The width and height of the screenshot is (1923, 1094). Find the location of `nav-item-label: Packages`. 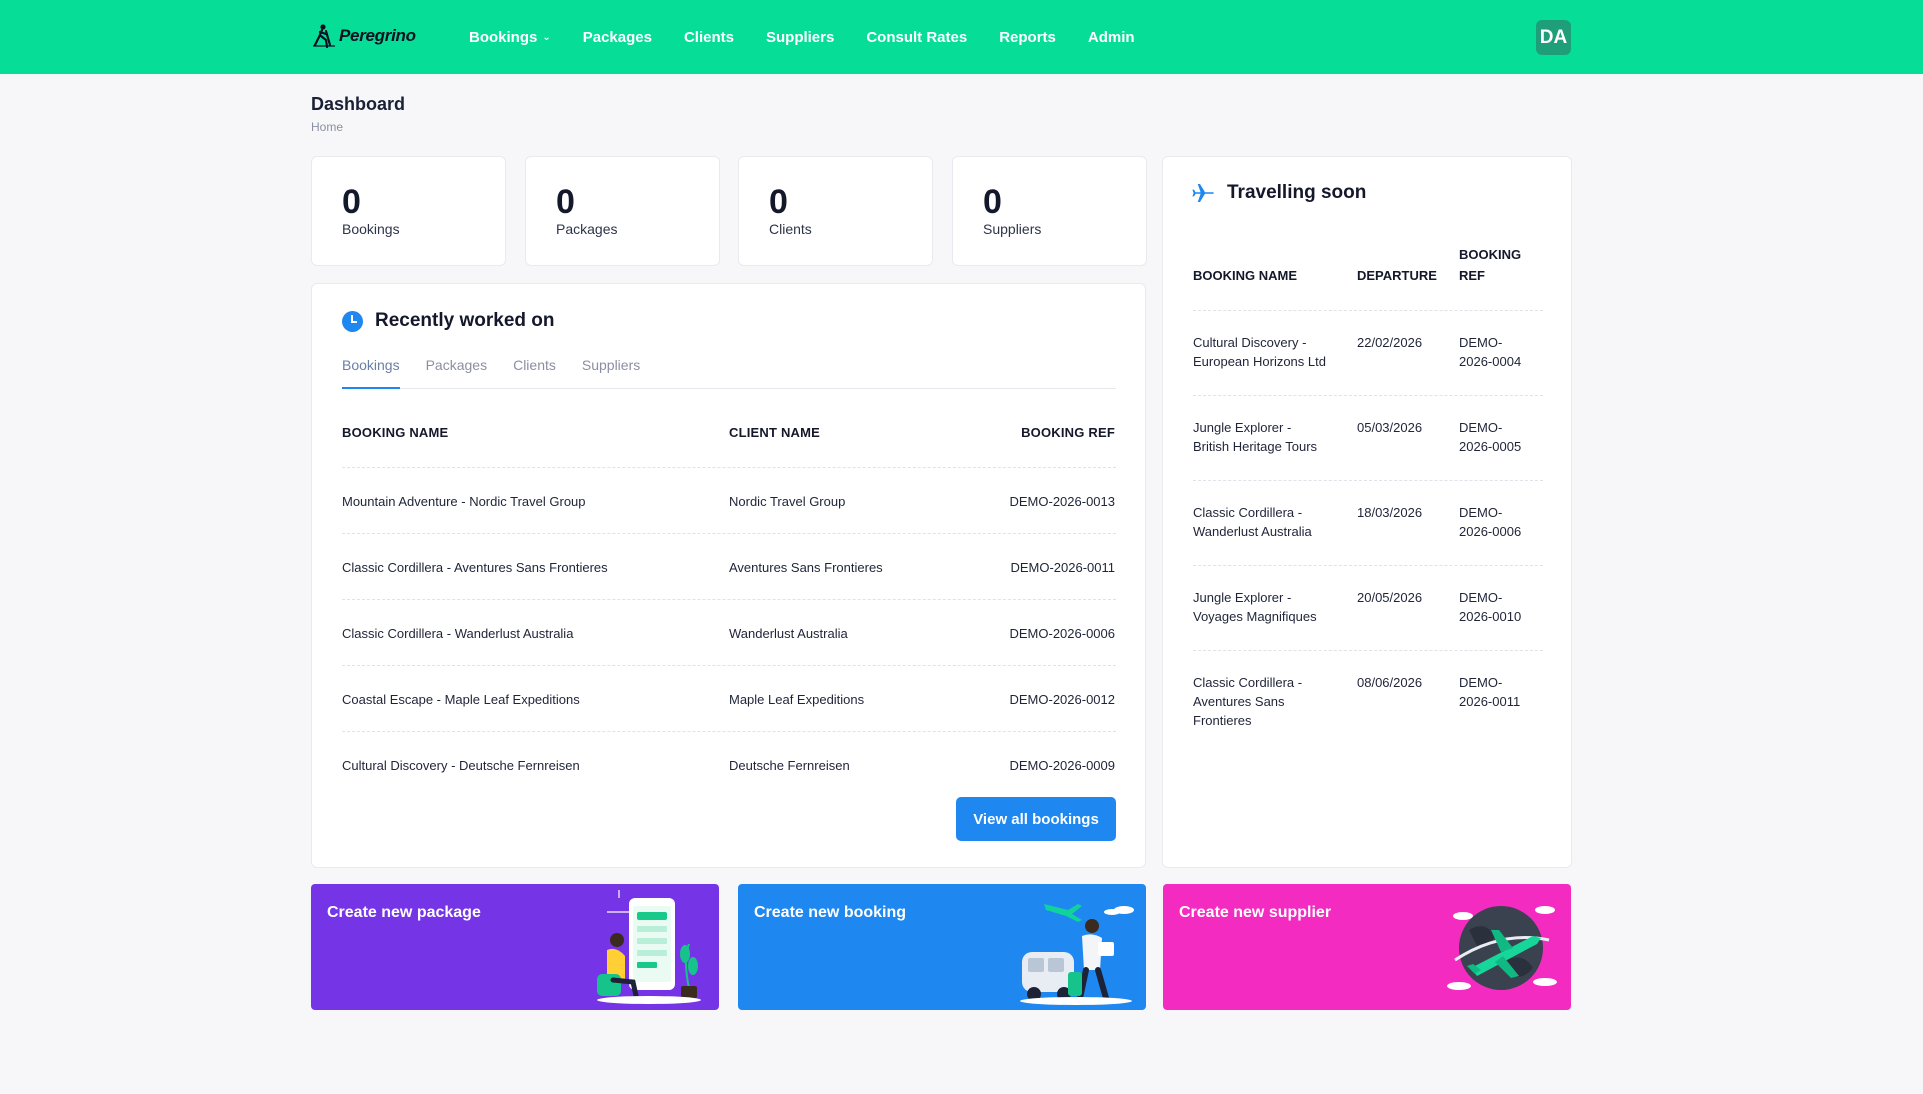

nav-item-label: Packages is located at coordinates (617, 37).